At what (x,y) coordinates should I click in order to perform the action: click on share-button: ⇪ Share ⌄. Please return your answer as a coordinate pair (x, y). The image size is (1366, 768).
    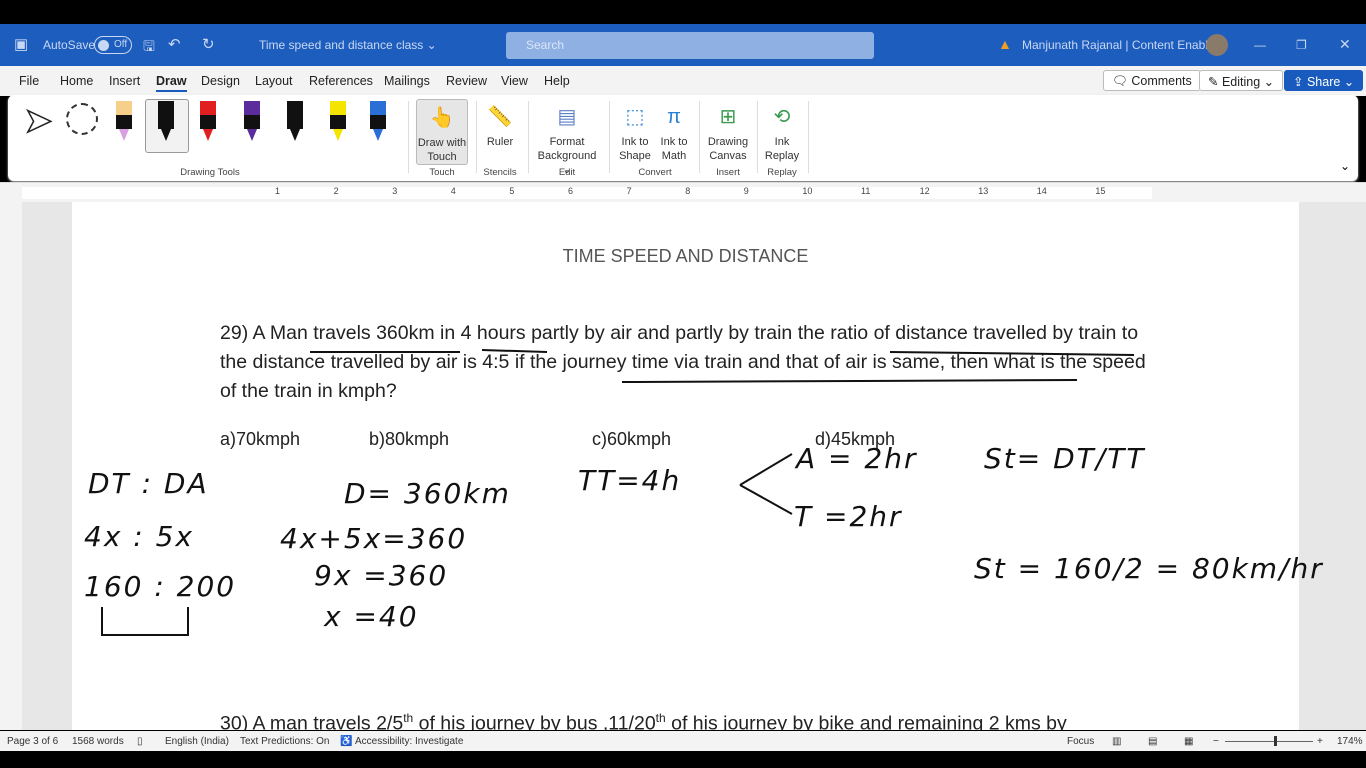
    Looking at the image, I should click on (1324, 80).